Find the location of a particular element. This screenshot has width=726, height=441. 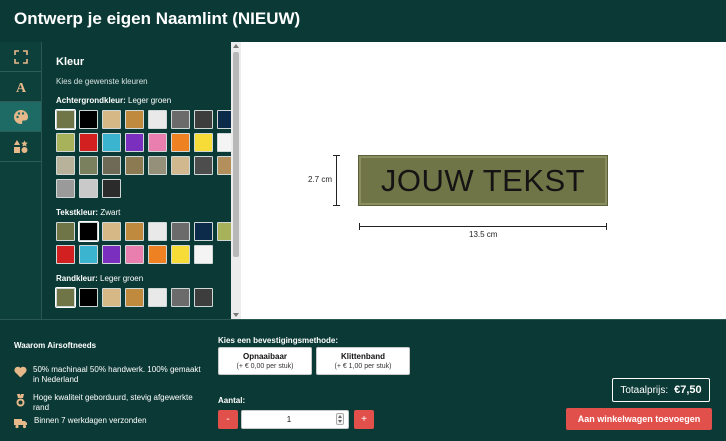

shapes-tool-button is located at coordinates (20, 147).